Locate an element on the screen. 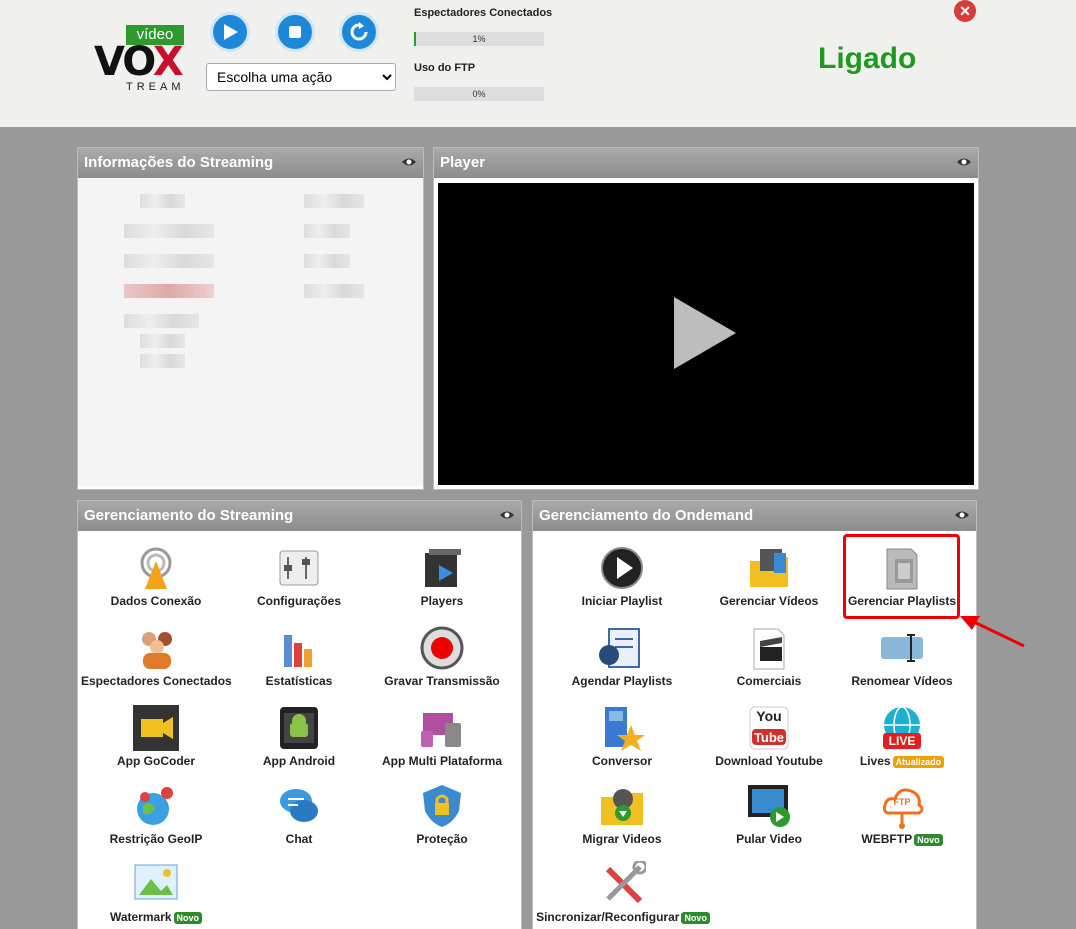 Image resolution: width=1076 pixels, height=929 pixels. menu-item-label: Download Youtube is located at coordinates (769, 761).